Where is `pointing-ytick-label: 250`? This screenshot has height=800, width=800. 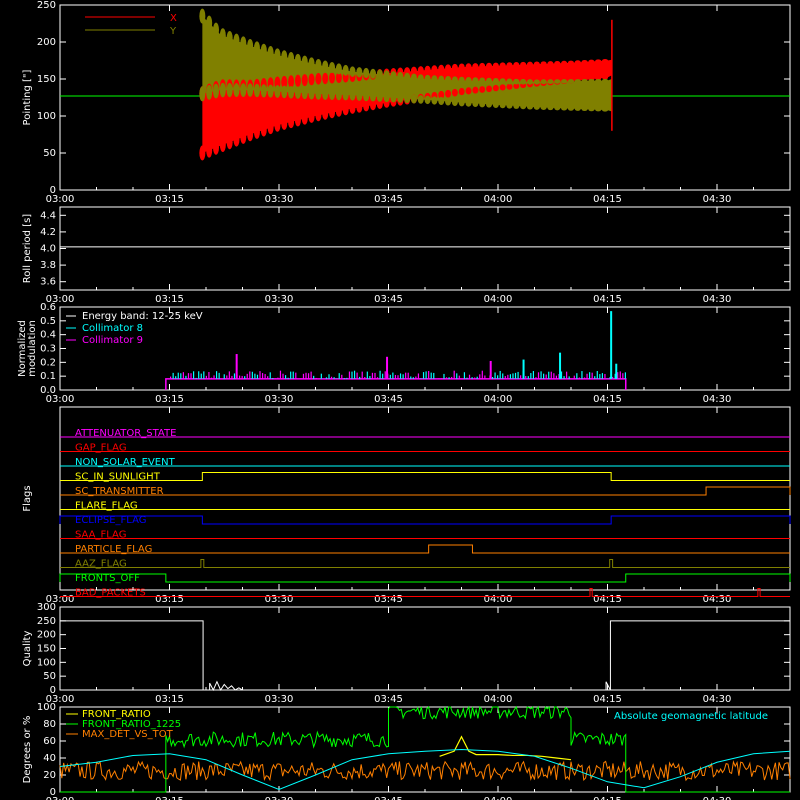 pointing-ytick-label: 250 is located at coordinates (46, 5).